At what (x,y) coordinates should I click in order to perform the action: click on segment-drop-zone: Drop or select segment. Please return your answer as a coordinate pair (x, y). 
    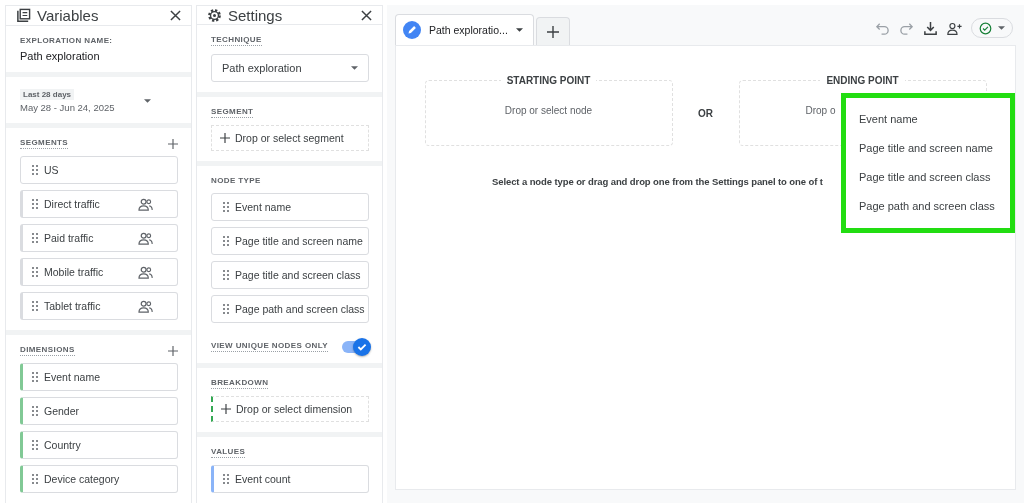
    Looking at the image, I should click on (290, 138).